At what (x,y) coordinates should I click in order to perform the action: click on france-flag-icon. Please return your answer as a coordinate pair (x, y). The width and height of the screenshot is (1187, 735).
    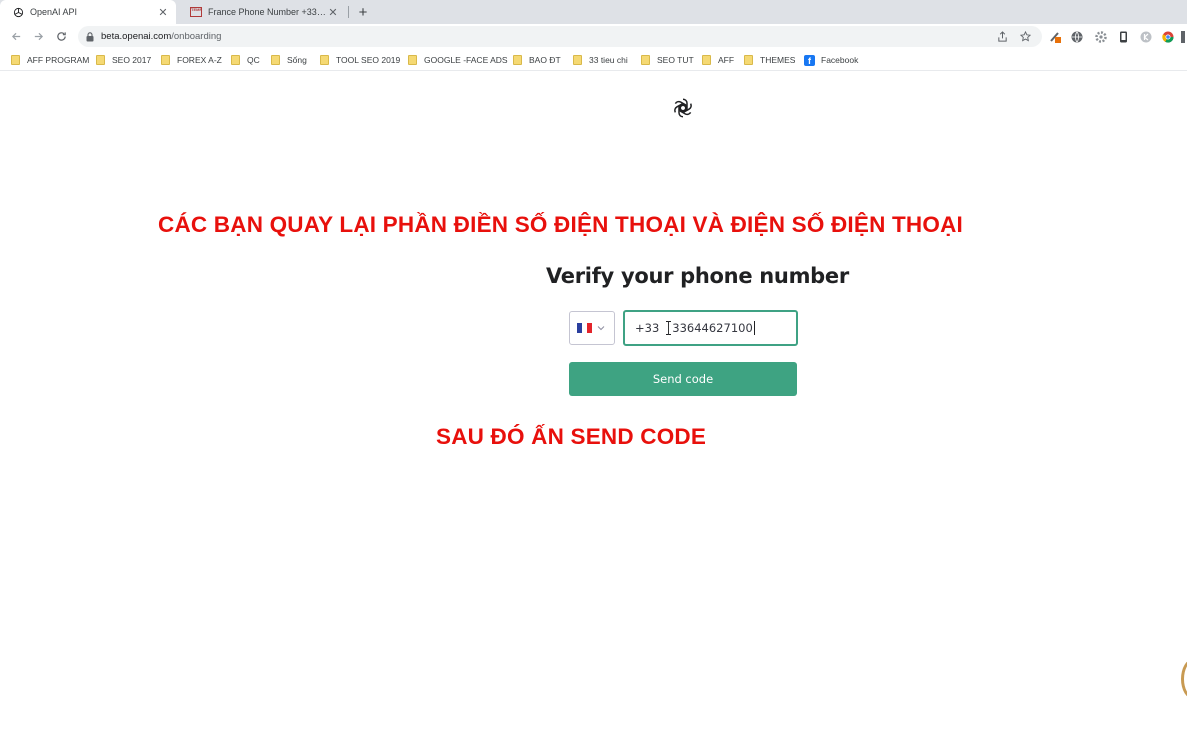
    Looking at the image, I should click on (584, 328).